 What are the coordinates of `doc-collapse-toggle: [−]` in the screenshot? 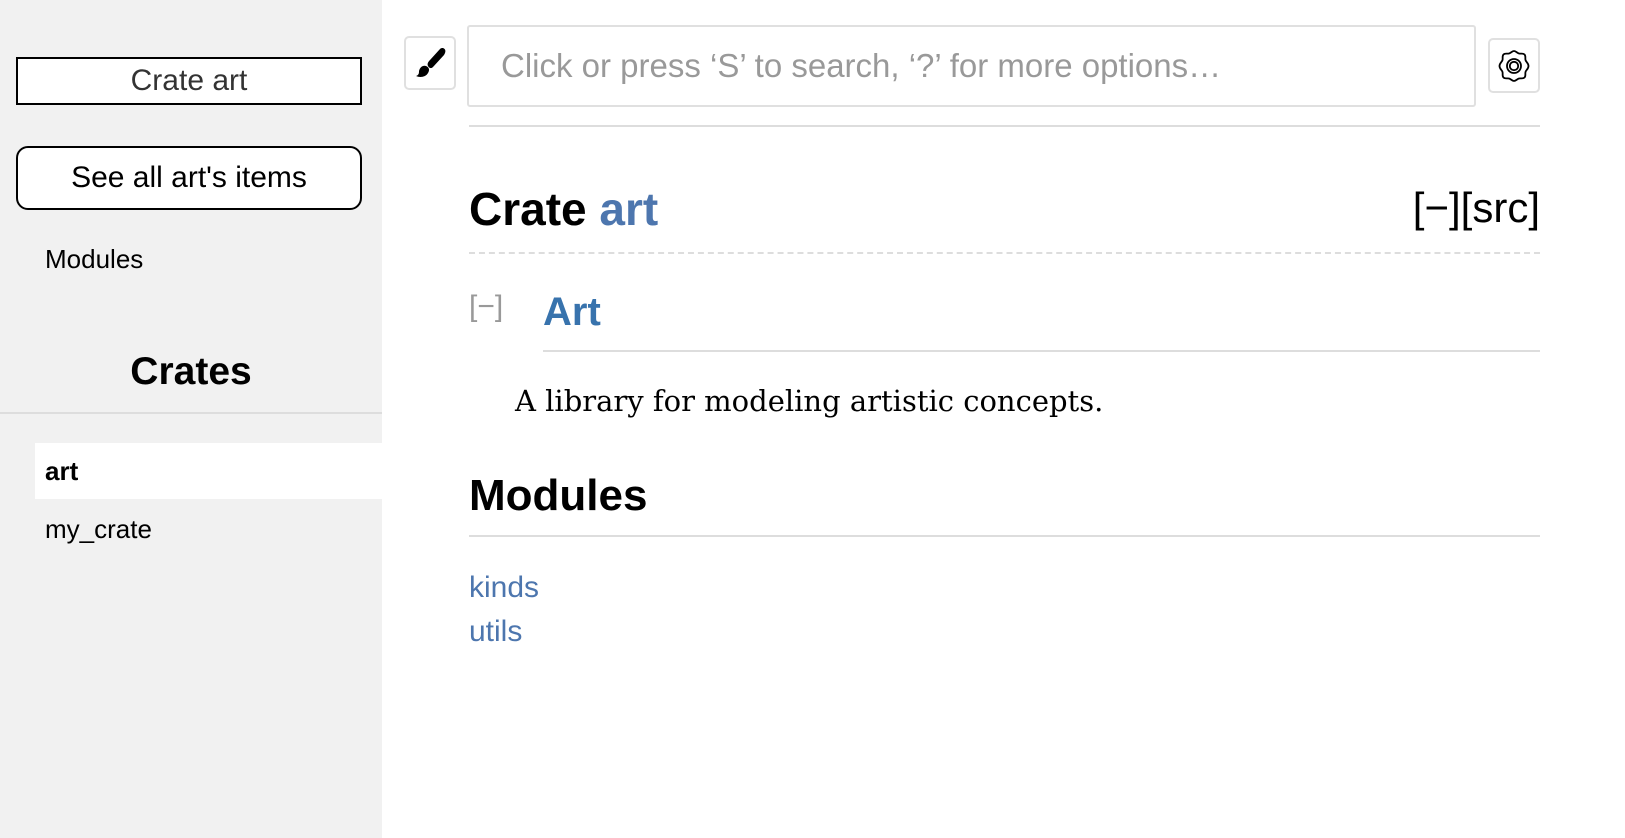 It's located at (486, 307).